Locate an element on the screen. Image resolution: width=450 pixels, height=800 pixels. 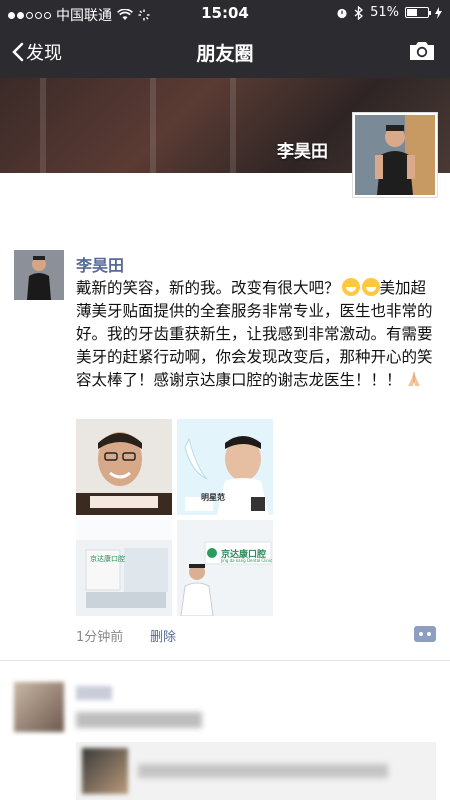
post-photo-4: 京达康口腔 Jing da kang Dental Clinic is located at coordinates (225, 568).